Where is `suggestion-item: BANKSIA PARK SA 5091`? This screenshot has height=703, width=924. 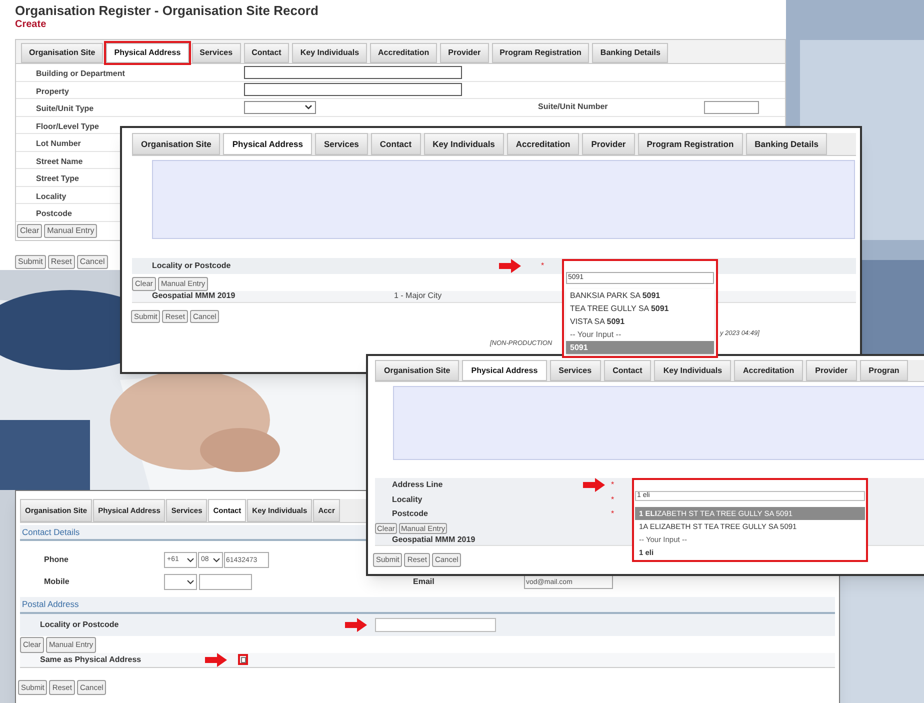 suggestion-item: BANKSIA PARK SA 5091 is located at coordinates (640, 295).